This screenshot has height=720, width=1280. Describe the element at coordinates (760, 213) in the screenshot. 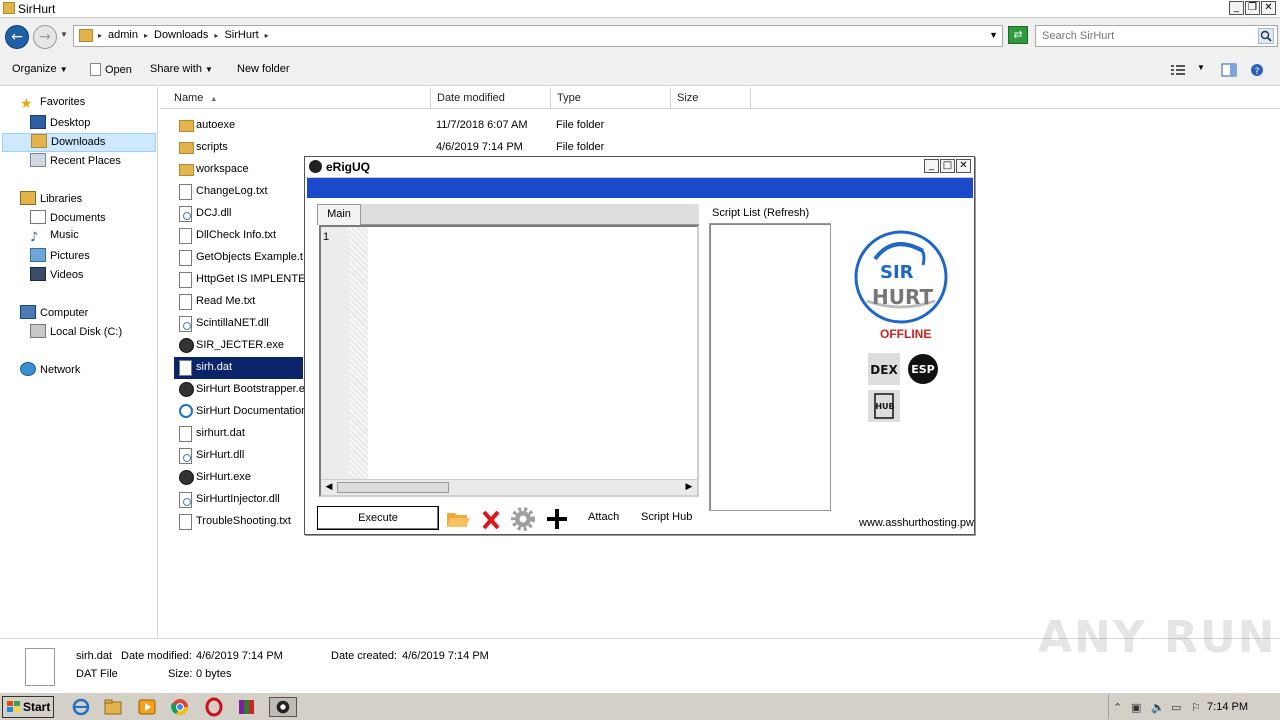

I see `script-list-label: Script List (Refresh)` at that location.